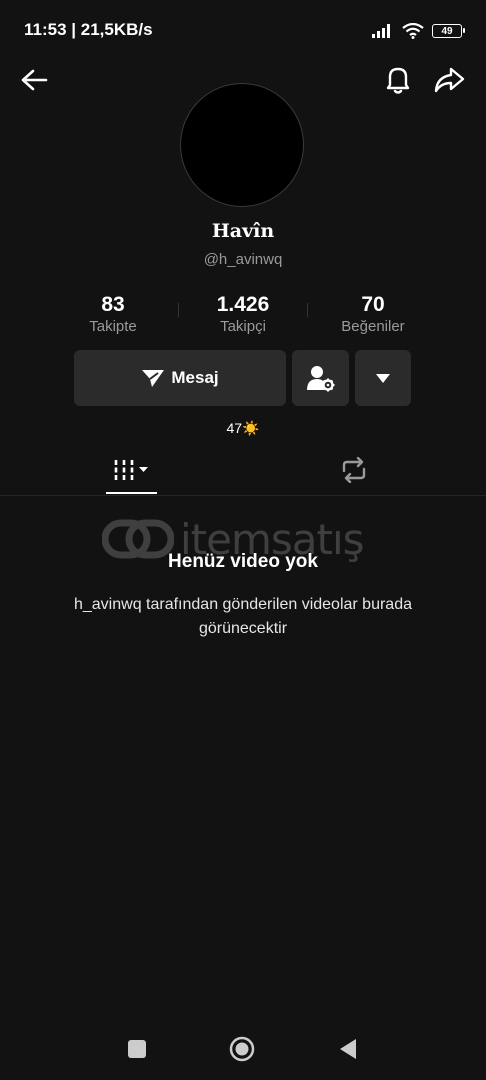 The height and width of the screenshot is (1080, 486). Describe the element at coordinates (131, 493) in the screenshot. I see `tab-active-indicator` at that location.